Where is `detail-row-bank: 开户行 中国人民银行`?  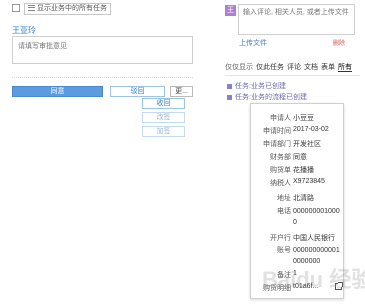
detail-row-bank: 开户行 中国人民银行 is located at coordinates (298, 239).